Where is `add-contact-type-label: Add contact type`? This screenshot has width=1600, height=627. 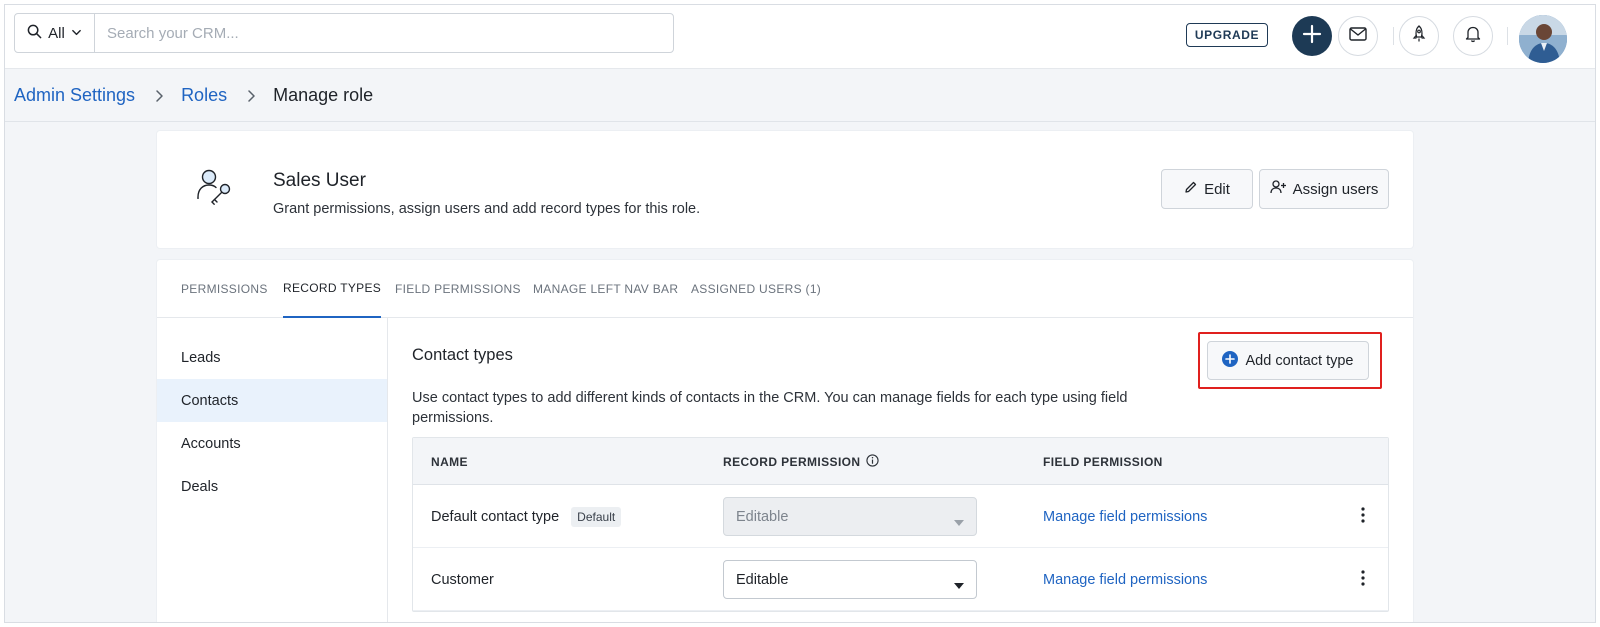
add-contact-type-label: Add contact type is located at coordinates (1299, 360).